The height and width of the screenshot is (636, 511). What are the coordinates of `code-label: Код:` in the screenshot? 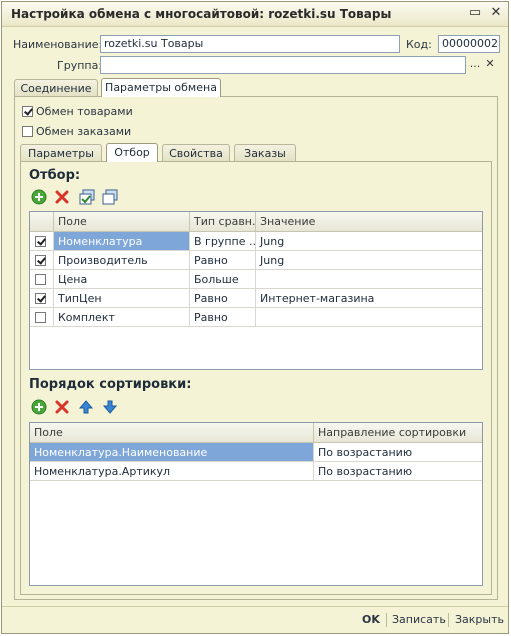 It's located at (419, 44).